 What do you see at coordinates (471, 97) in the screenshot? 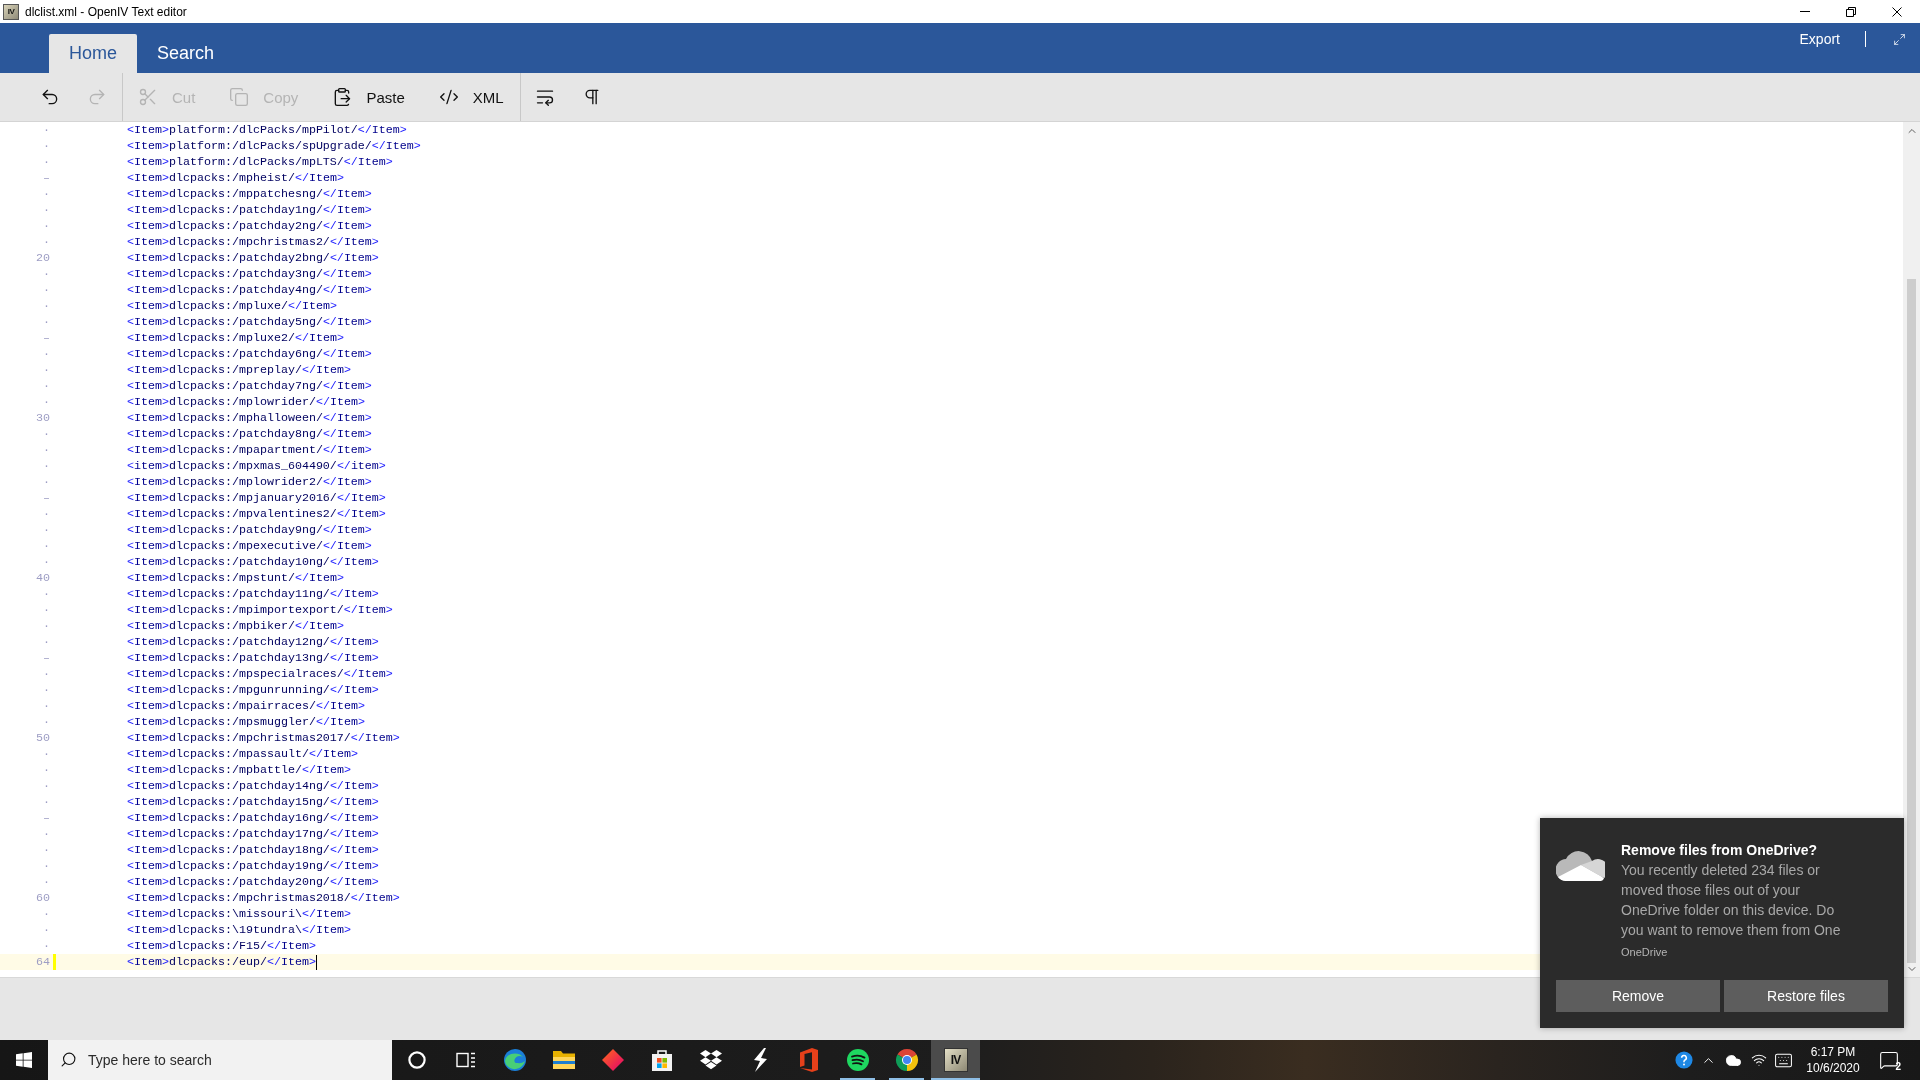
I see `xml-button: XML` at bounding box center [471, 97].